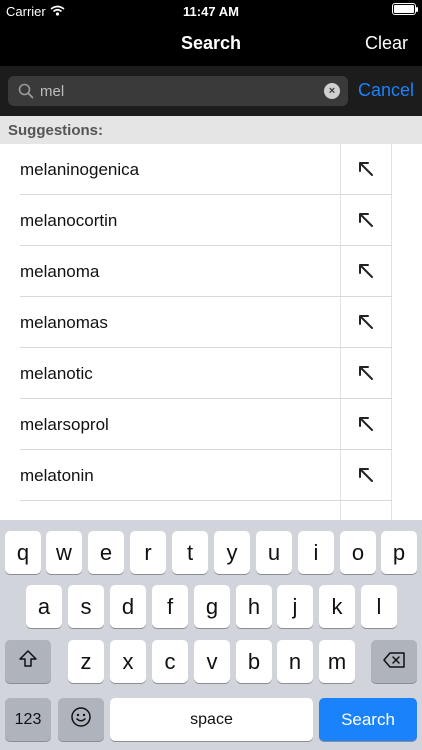  What do you see at coordinates (69, 220) in the screenshot?
I see `suggestion-label: melanocortin` at bounding box center [69, 220].